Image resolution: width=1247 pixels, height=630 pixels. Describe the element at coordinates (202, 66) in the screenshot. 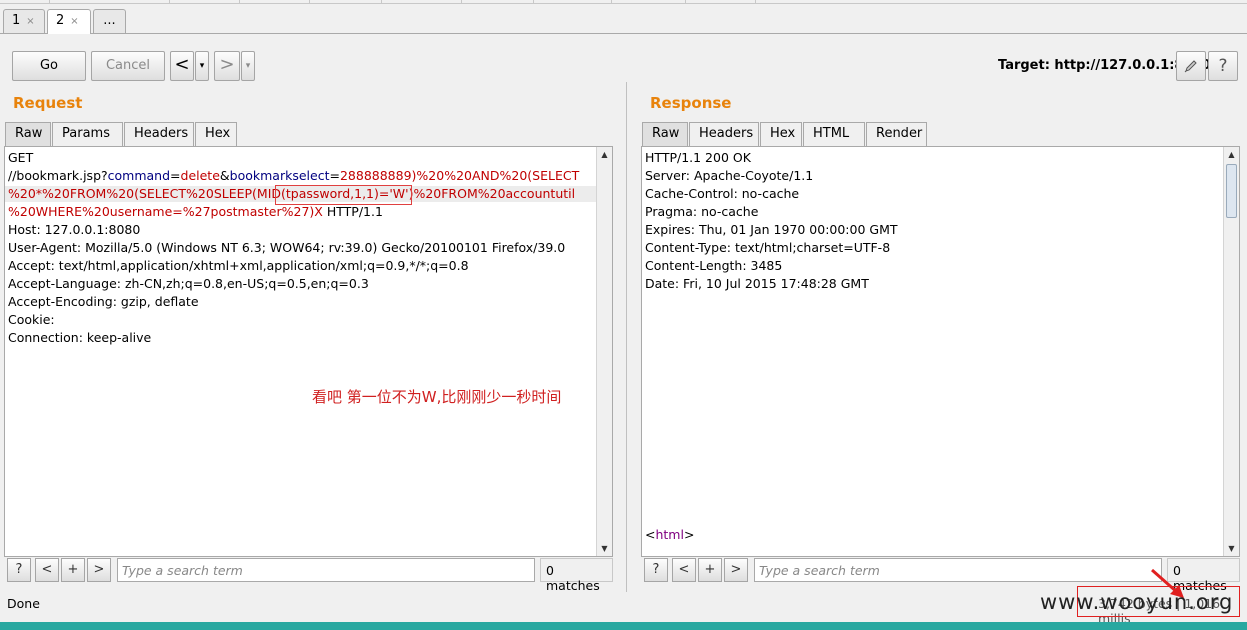

I see `back-history-dropdown: ▾` at that location.